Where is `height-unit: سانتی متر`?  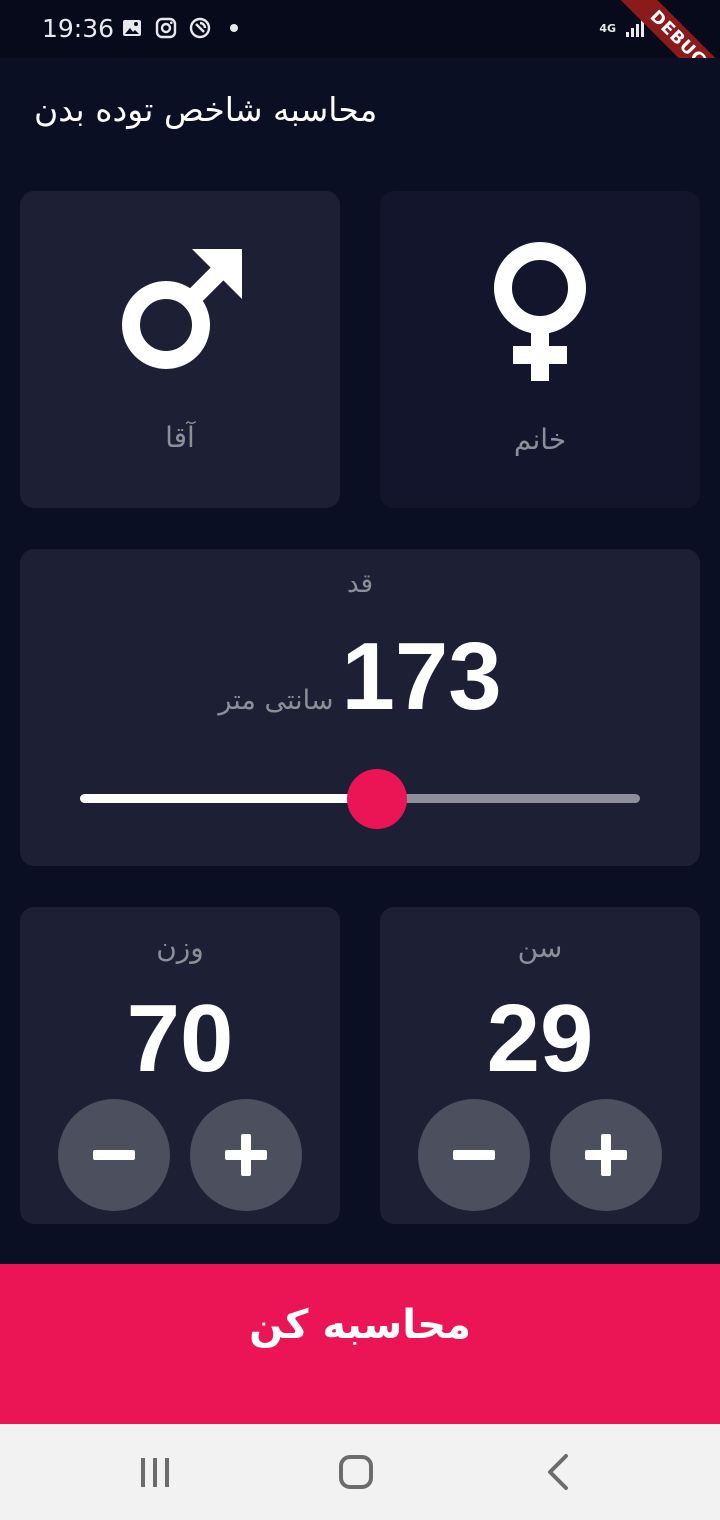
height-unit: سانتی متر is located at coordinates (276, 700).